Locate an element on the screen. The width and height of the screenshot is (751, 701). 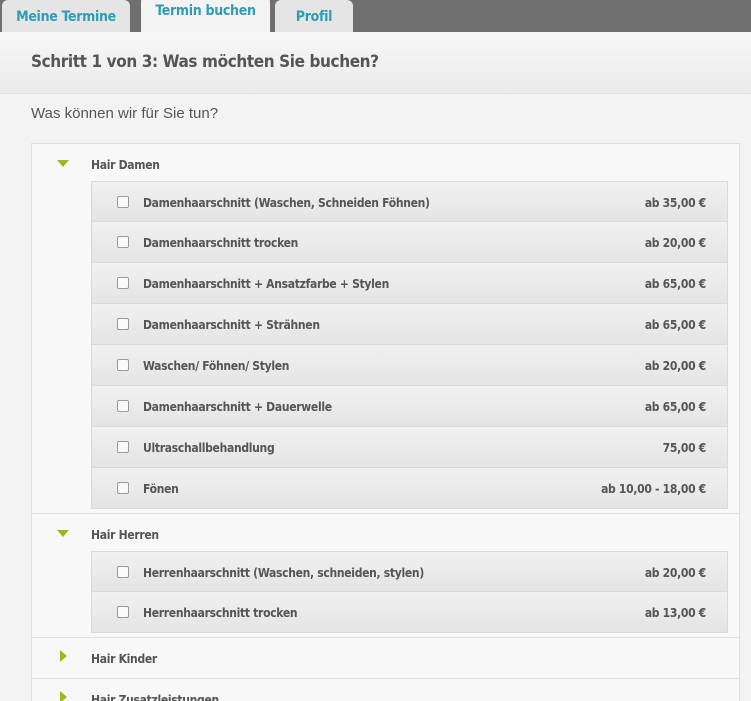
service-name: Fönen is located at coordinates (161, 489).